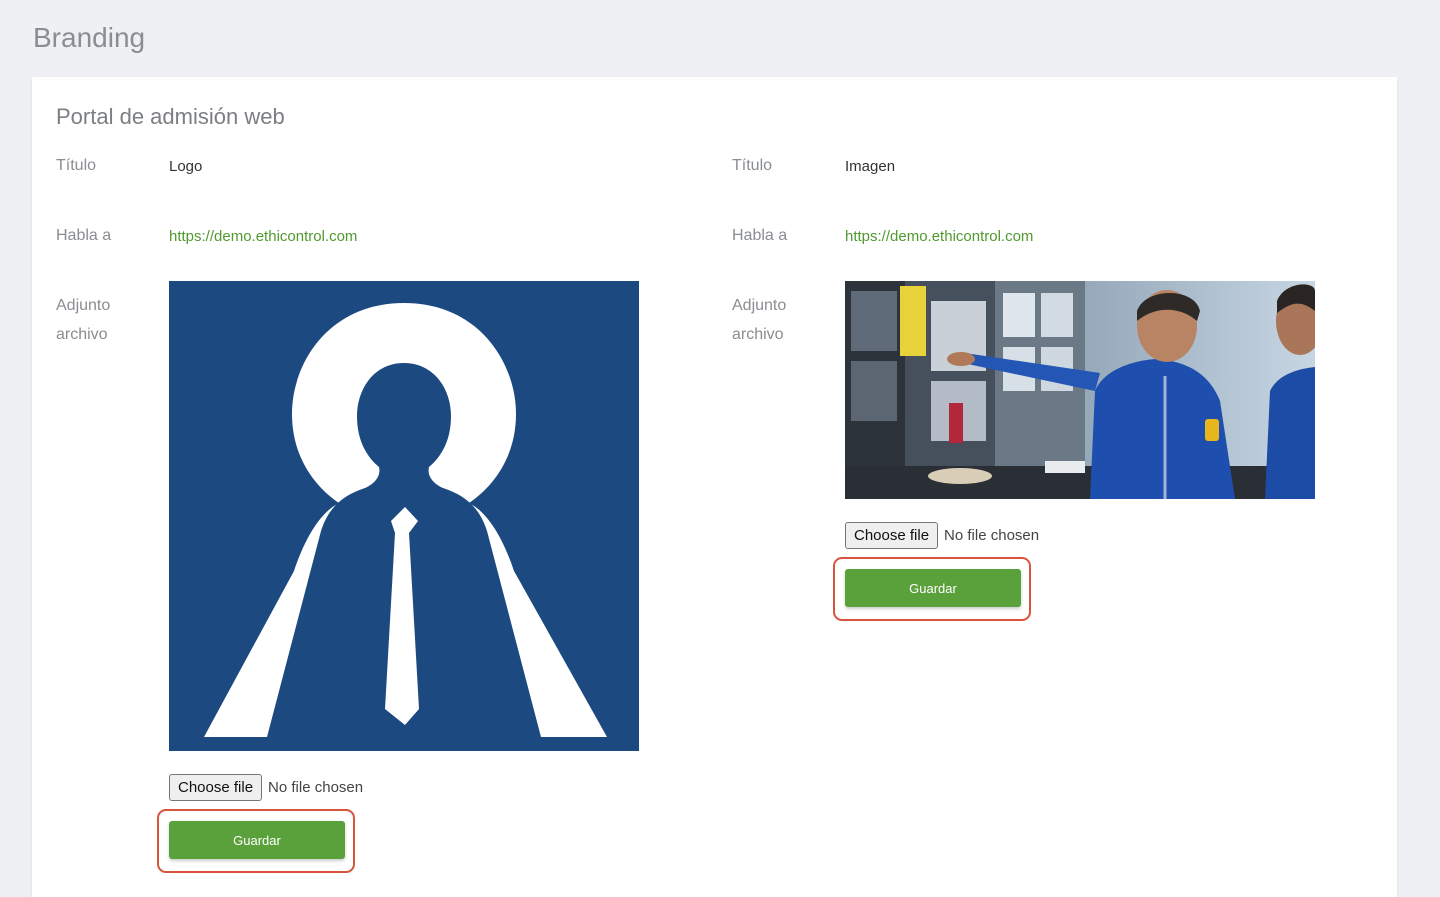 Image resolution: width=1440 pixels, height=897 pixels. Describe the element at coordinates (942, 535) in the screenshot. I see `image-file-input: Choose file No file chosen` at that location.